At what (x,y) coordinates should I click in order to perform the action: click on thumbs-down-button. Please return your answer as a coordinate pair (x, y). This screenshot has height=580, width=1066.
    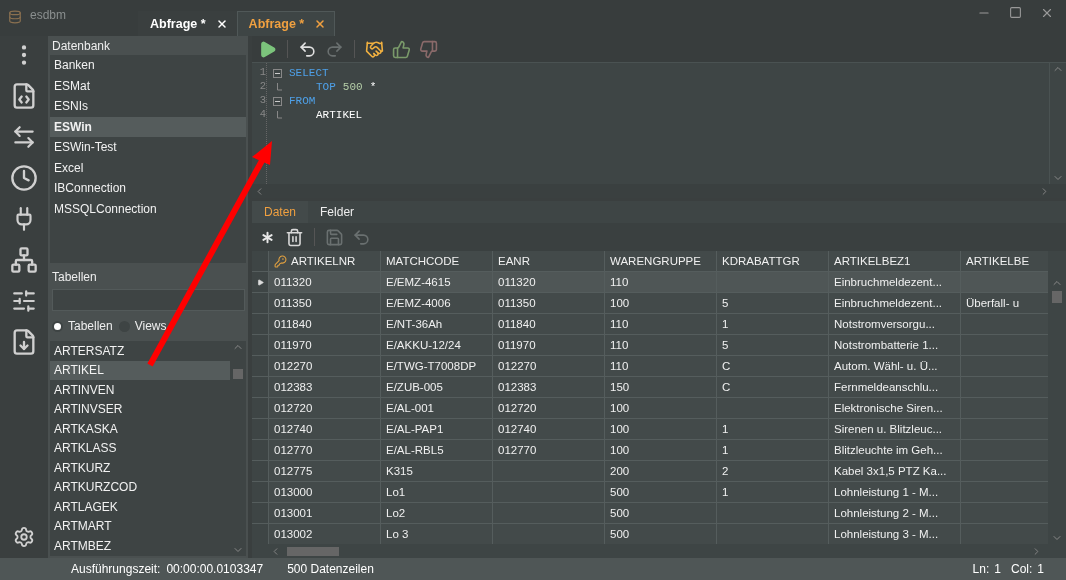
    Looking at the image, I should click on (428, 49).